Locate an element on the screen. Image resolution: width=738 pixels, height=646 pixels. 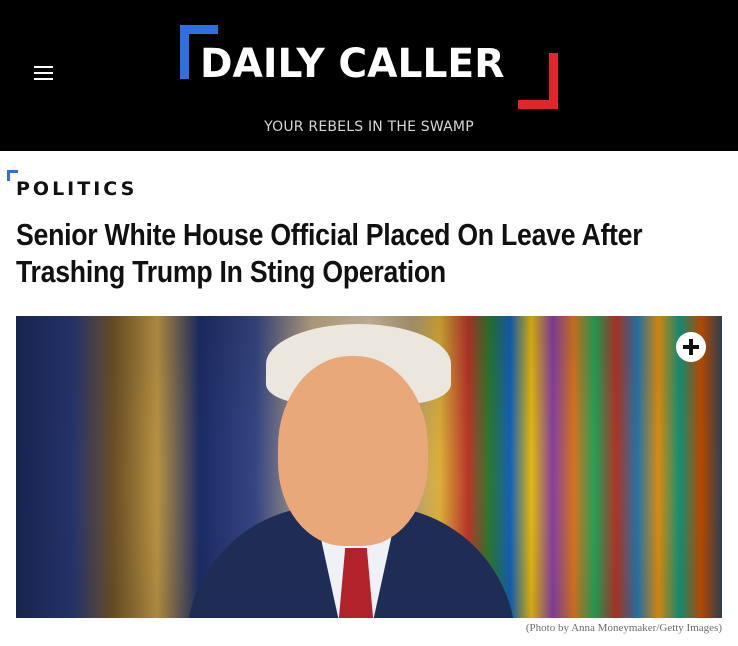
plus-circle-icon is located at coordinates (691, 347).